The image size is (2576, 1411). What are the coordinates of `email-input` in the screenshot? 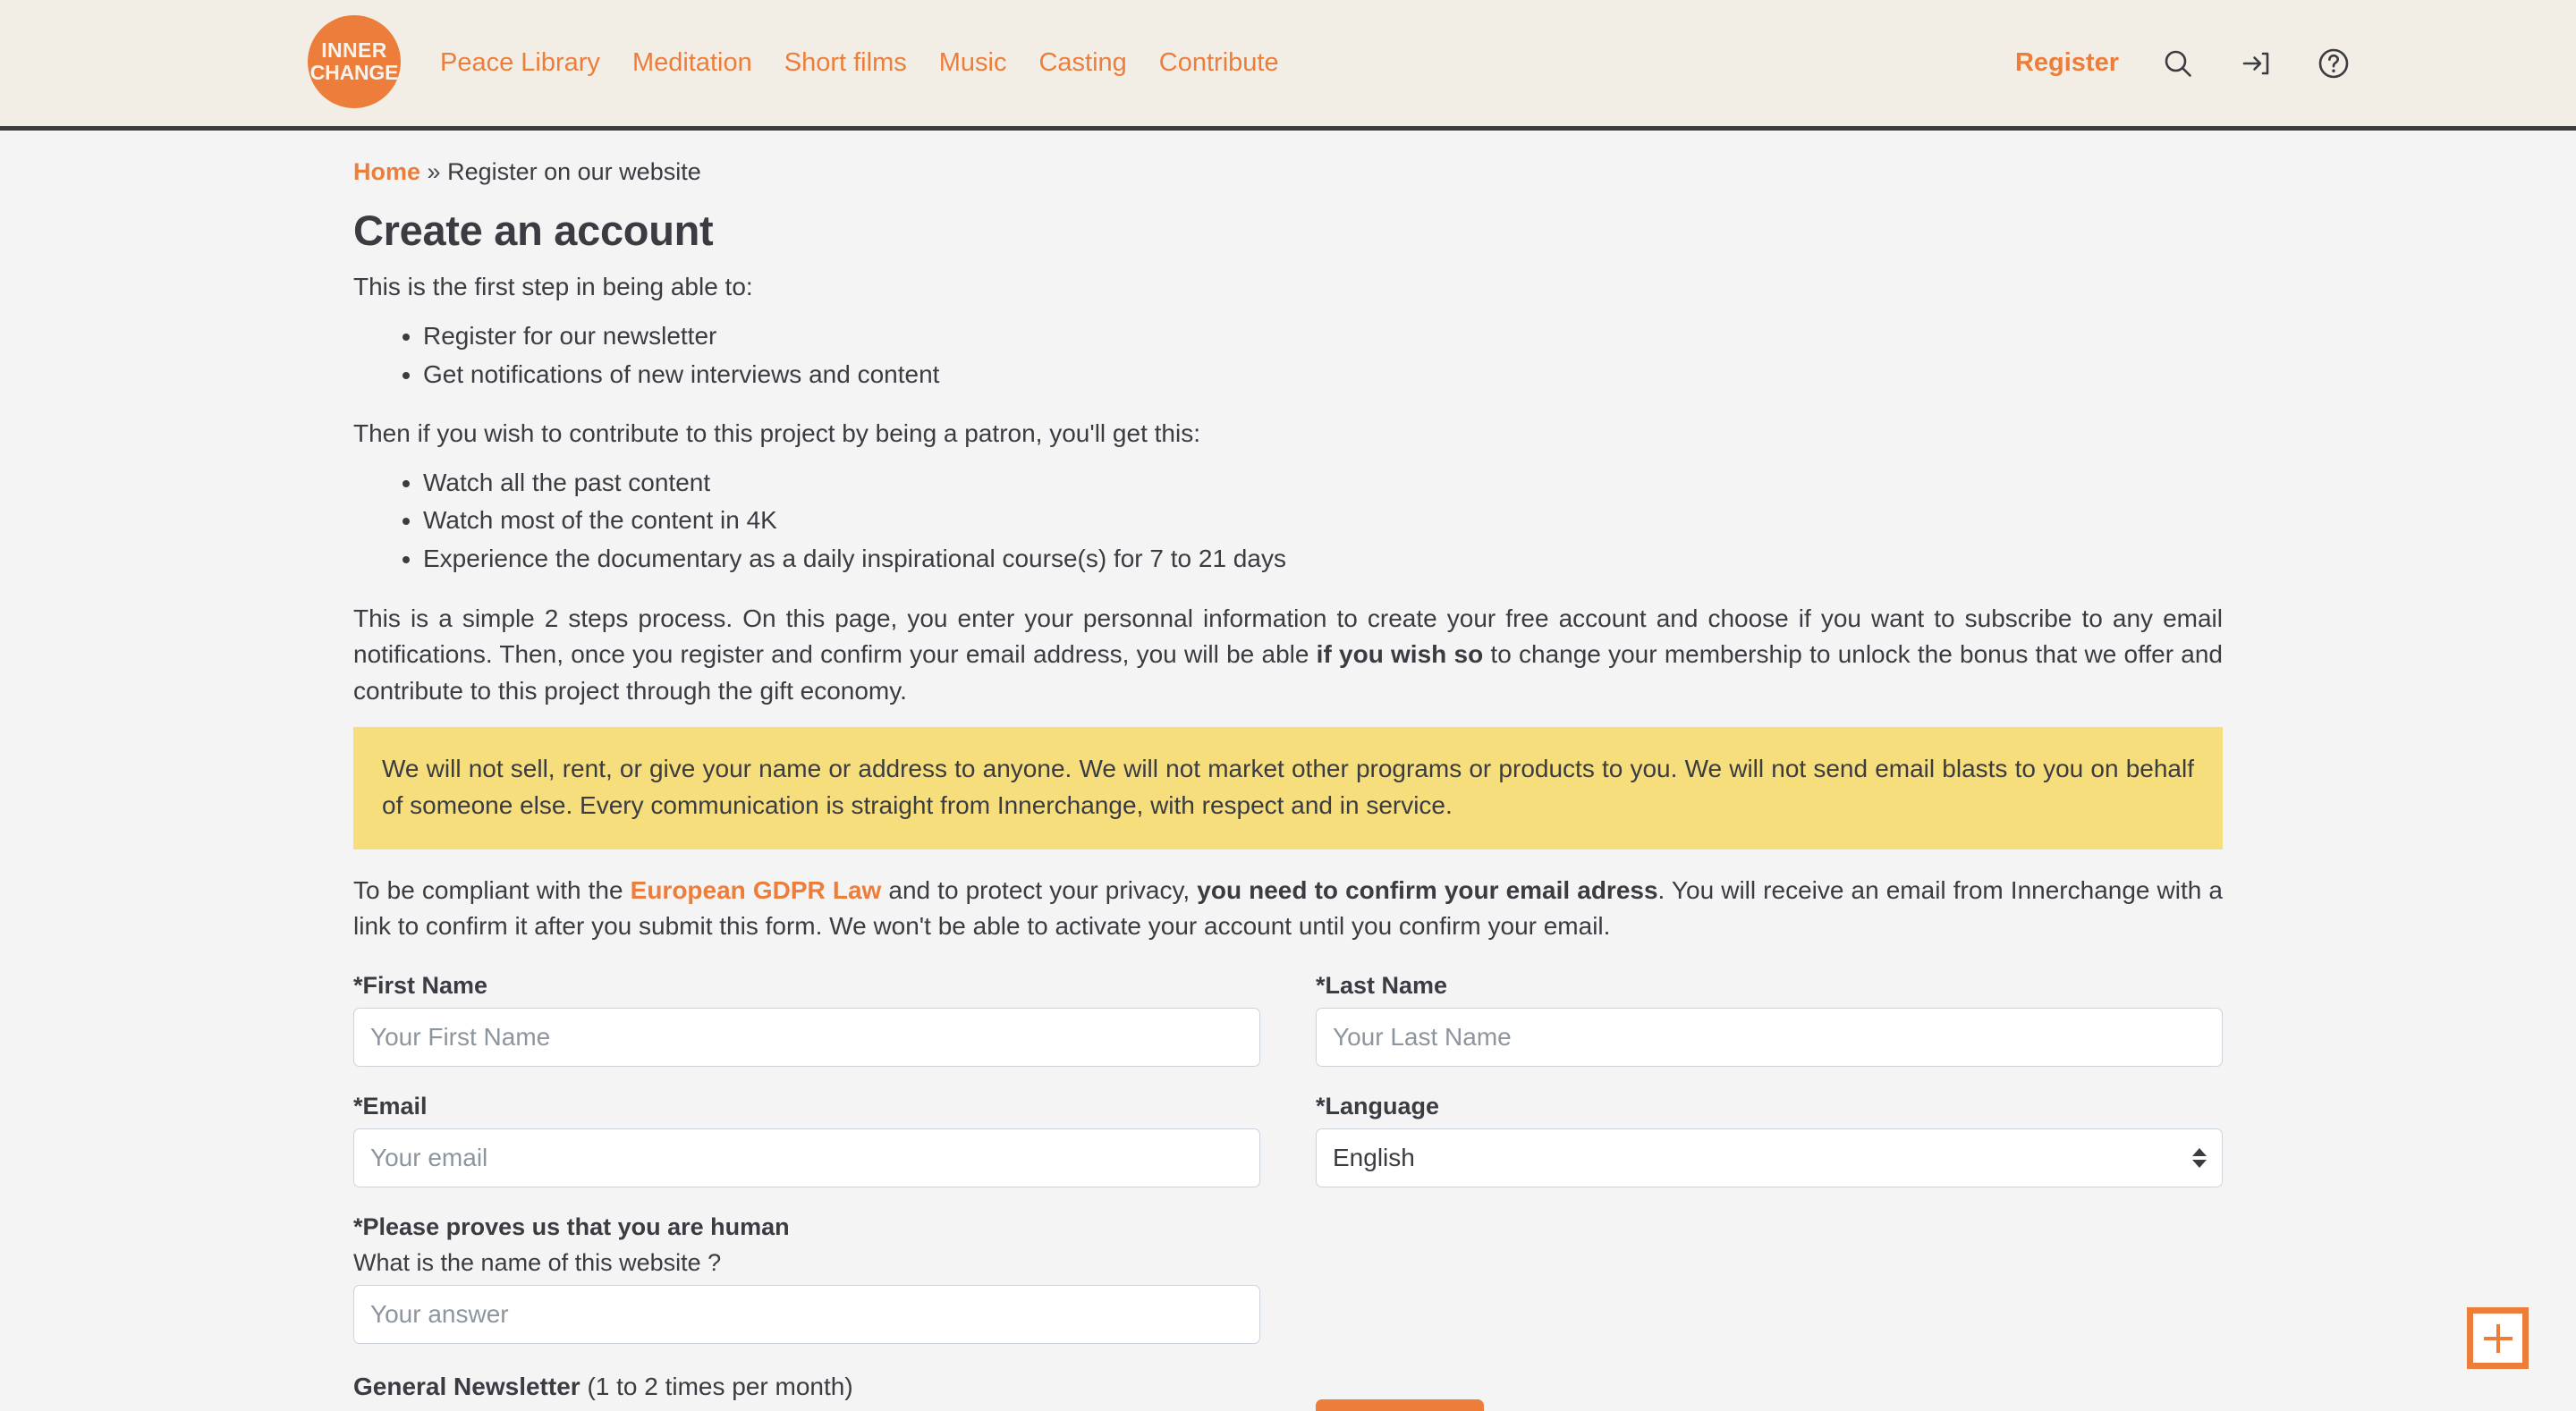 It's located at (806, 1158).